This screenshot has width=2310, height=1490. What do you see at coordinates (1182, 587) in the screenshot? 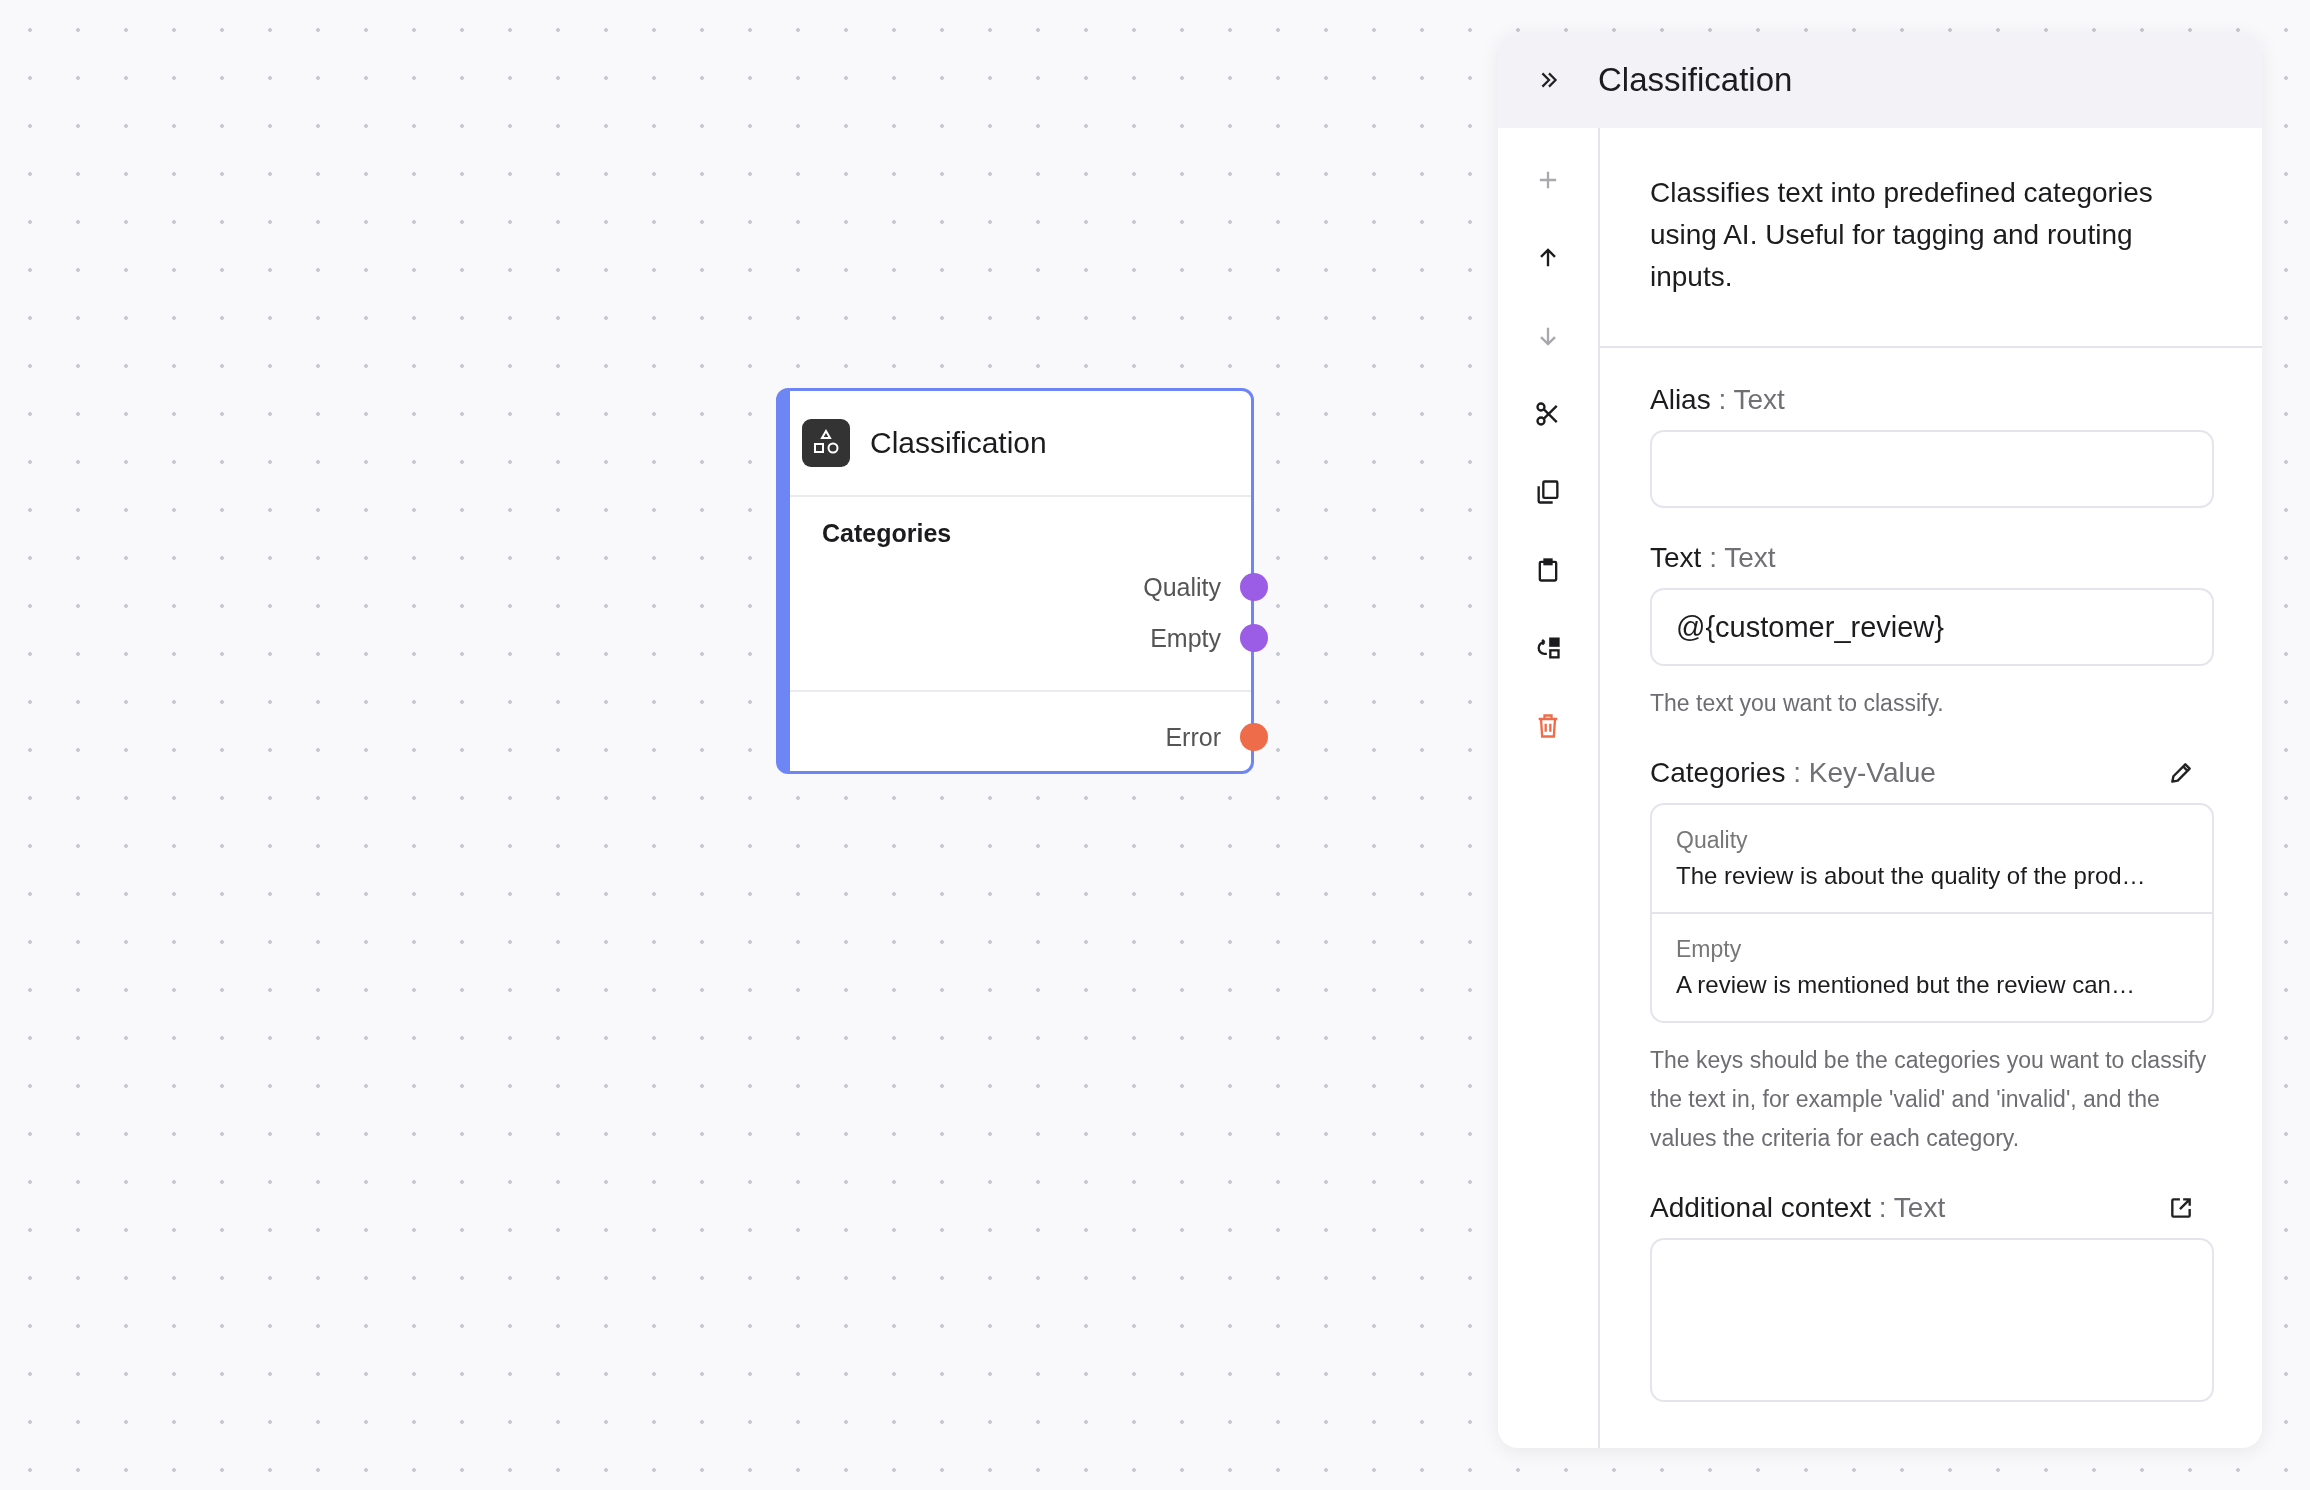
I see `port-label: Quality` at bounding box center [1182, 587].